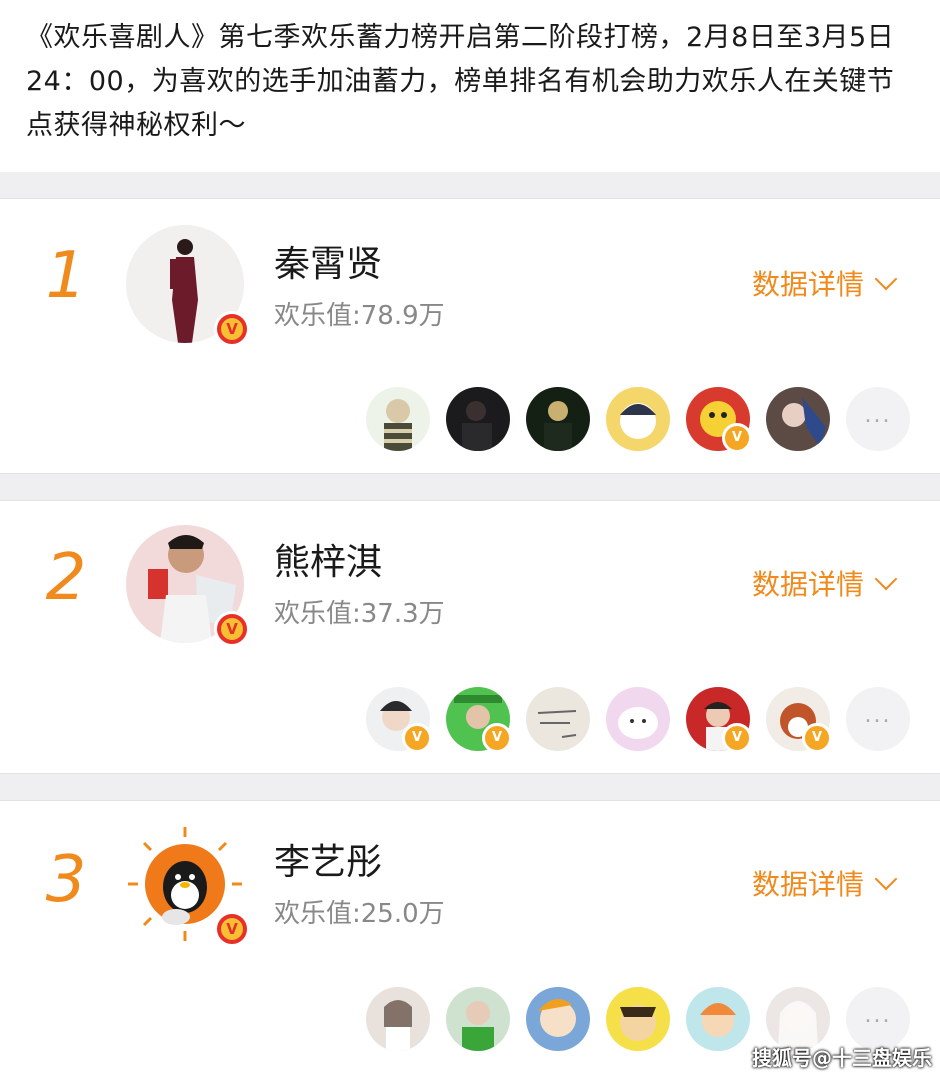 The image size is (940, 1078). Describe the element at coordinates (359, 614) in the screenshot. I see `contestant-score: 欢乐值:37.3万` at that location.